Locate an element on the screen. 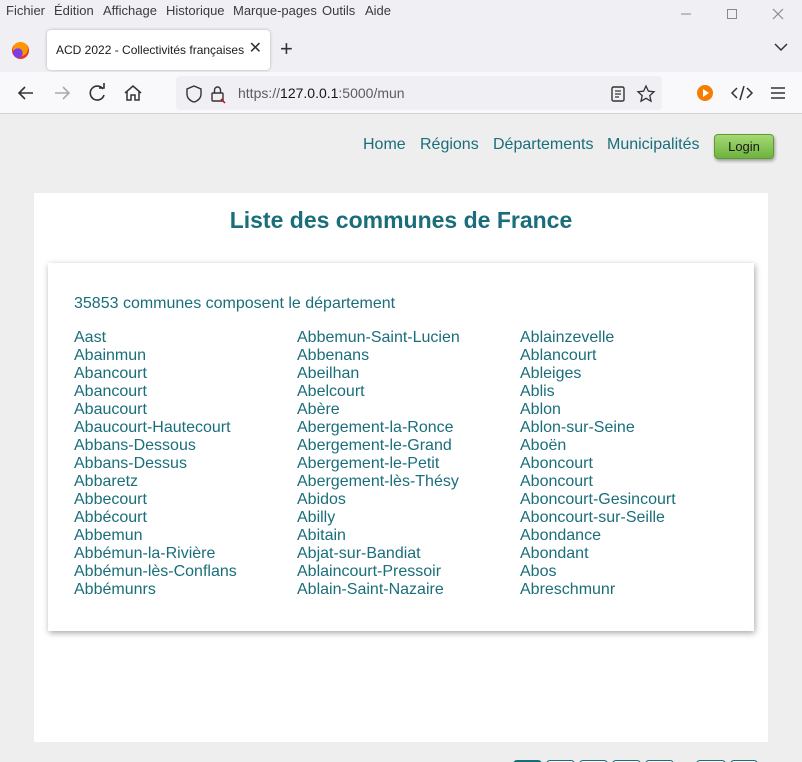 The image size is (802, 762). commune-link: Ablaincourt-Pressoir is located at coordinates (378, 572).